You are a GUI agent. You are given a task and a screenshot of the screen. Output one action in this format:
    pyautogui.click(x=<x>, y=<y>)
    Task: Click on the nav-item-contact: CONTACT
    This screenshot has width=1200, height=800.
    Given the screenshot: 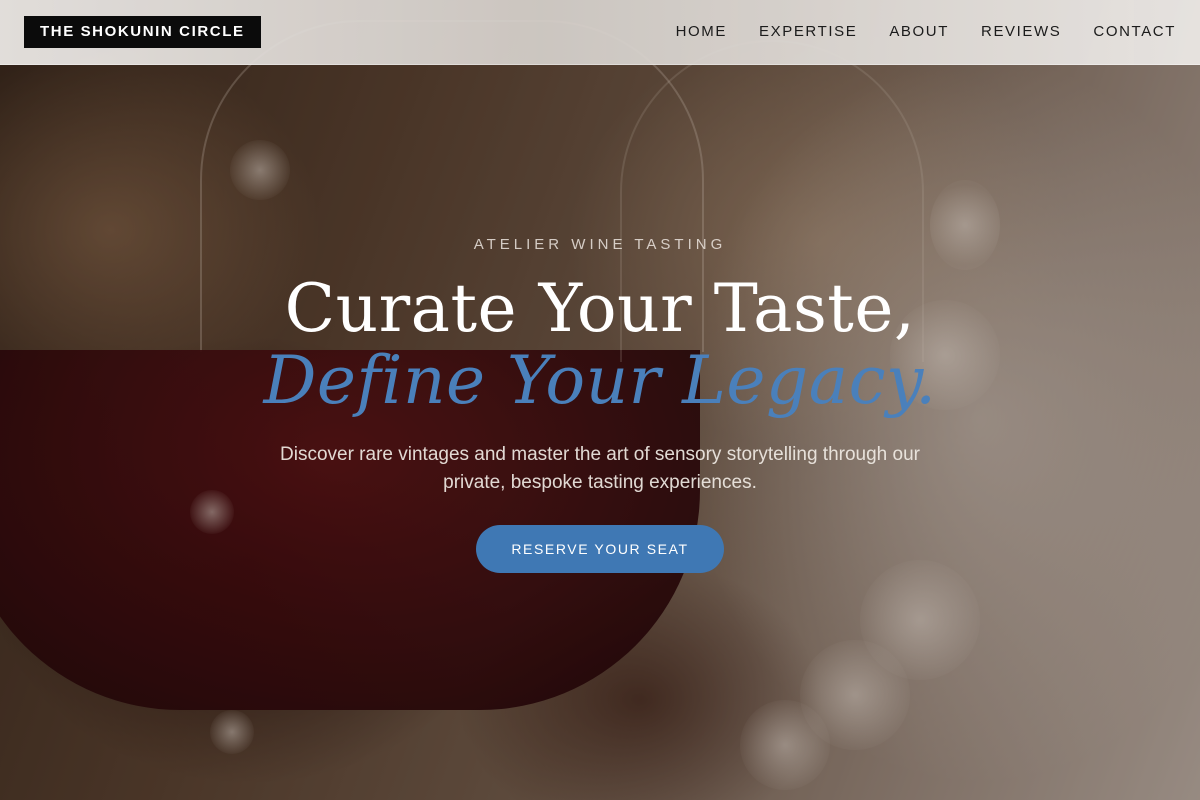 What is the action you would take?
    pyautogui.click(x=1134, y=32)
    